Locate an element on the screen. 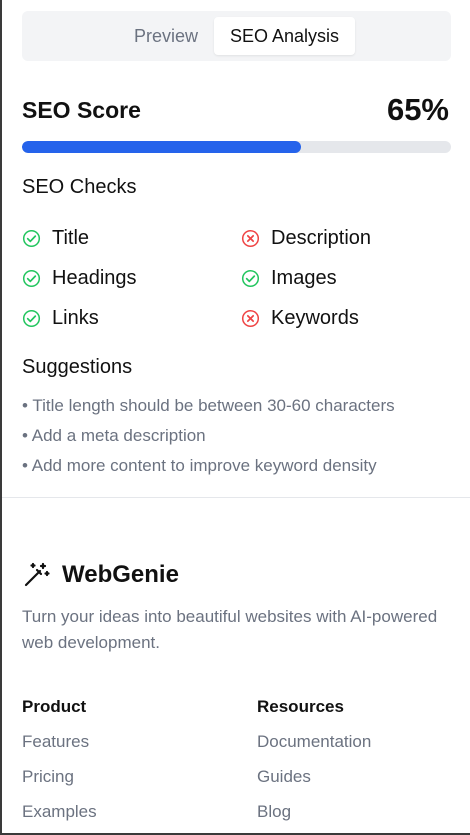 The height and width of the screenshot is (835, 470). check-item-images: Images is located at coordinates (289, 278).